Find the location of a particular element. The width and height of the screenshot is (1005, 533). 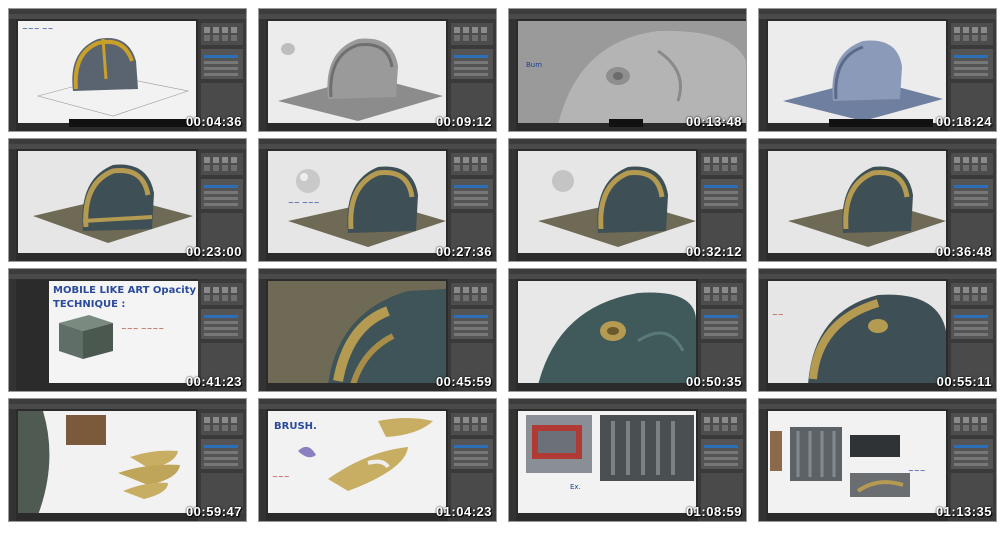

timestamp: 00:50:35 is located at coordinates (713, 381).